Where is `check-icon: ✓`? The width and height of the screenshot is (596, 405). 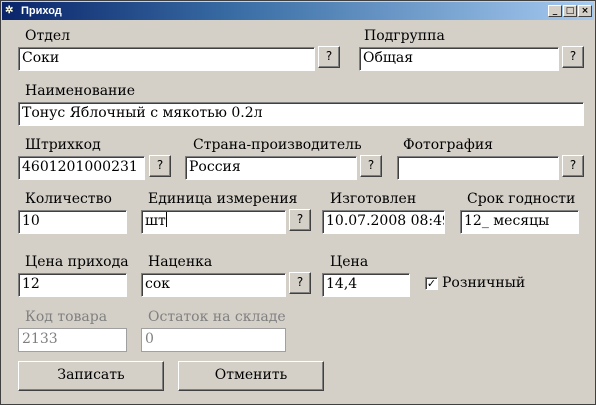
check-icon: ✓ is located at coordinates (431, 283).